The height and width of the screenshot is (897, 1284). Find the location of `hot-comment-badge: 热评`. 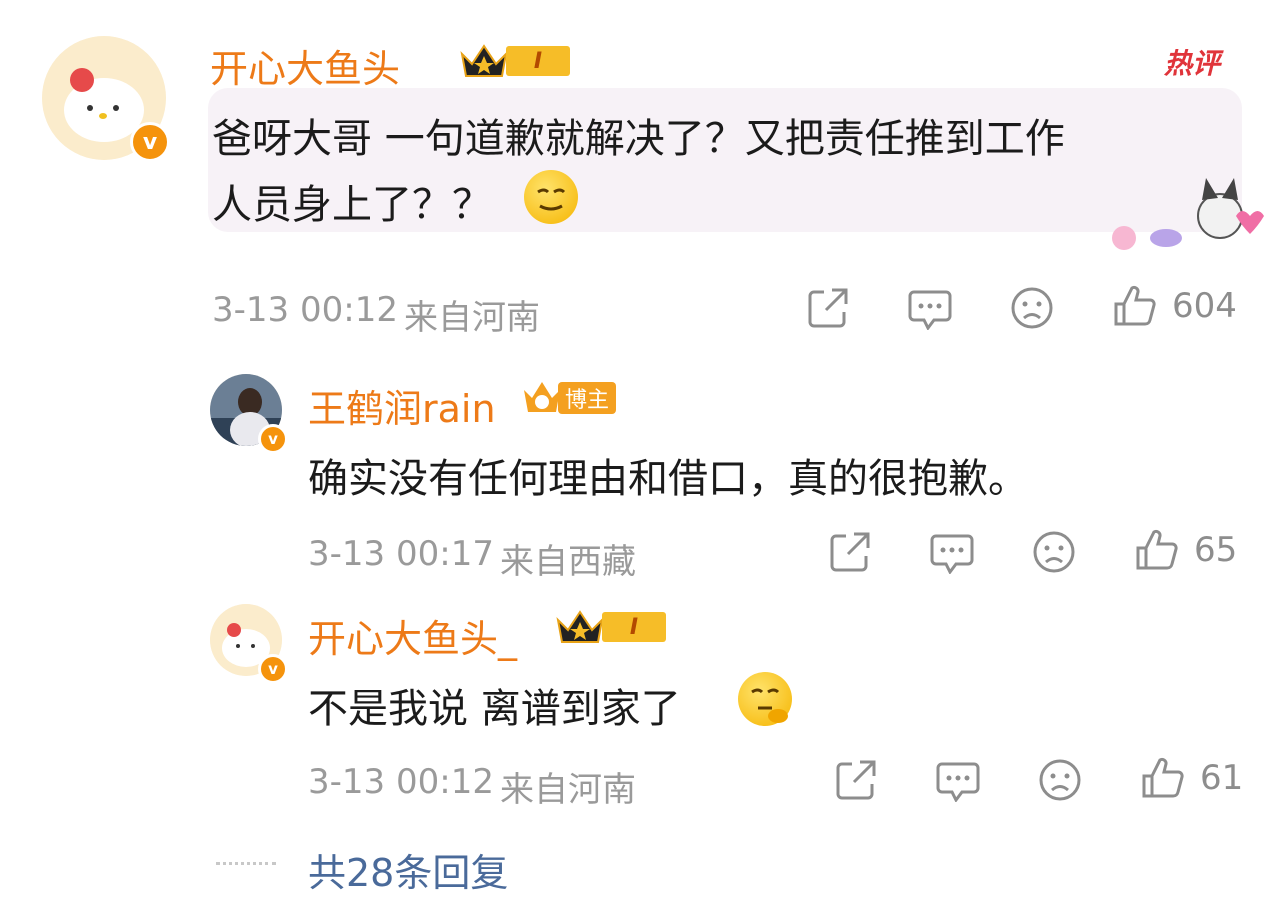

hot-comment-badge: 热评 is located at coordinates (1192, 63).